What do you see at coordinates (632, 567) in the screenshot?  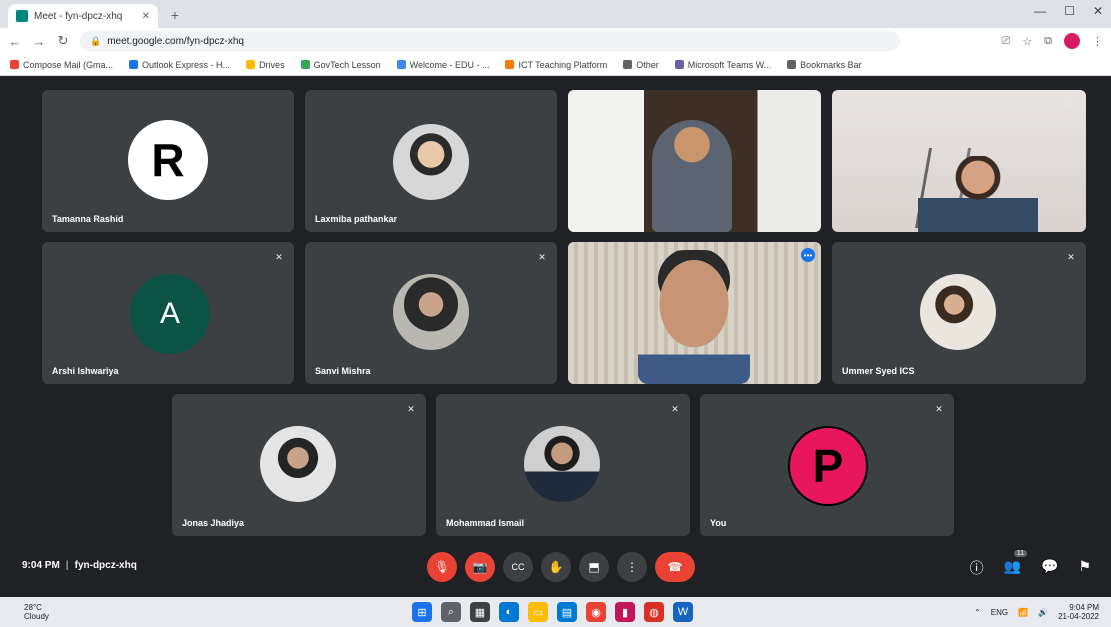 I see `more-options-button: ⋮` at bounding box center [632, 567].